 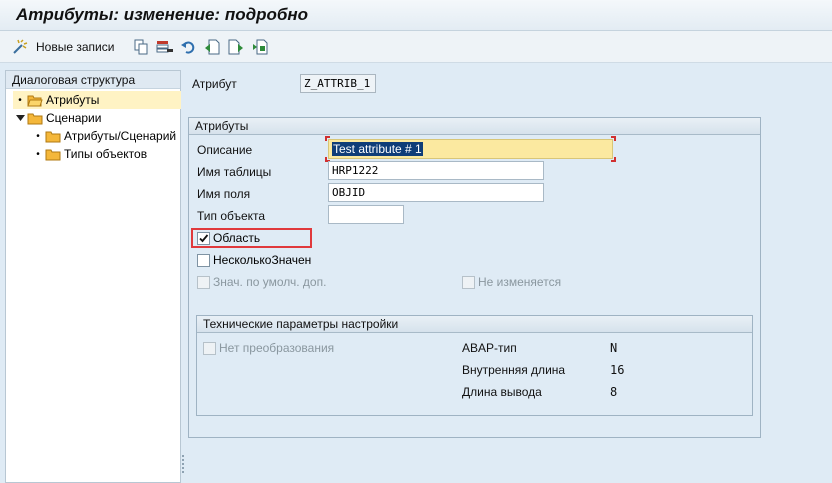 I want to click on undo-icon, so click(x=188, y=47).